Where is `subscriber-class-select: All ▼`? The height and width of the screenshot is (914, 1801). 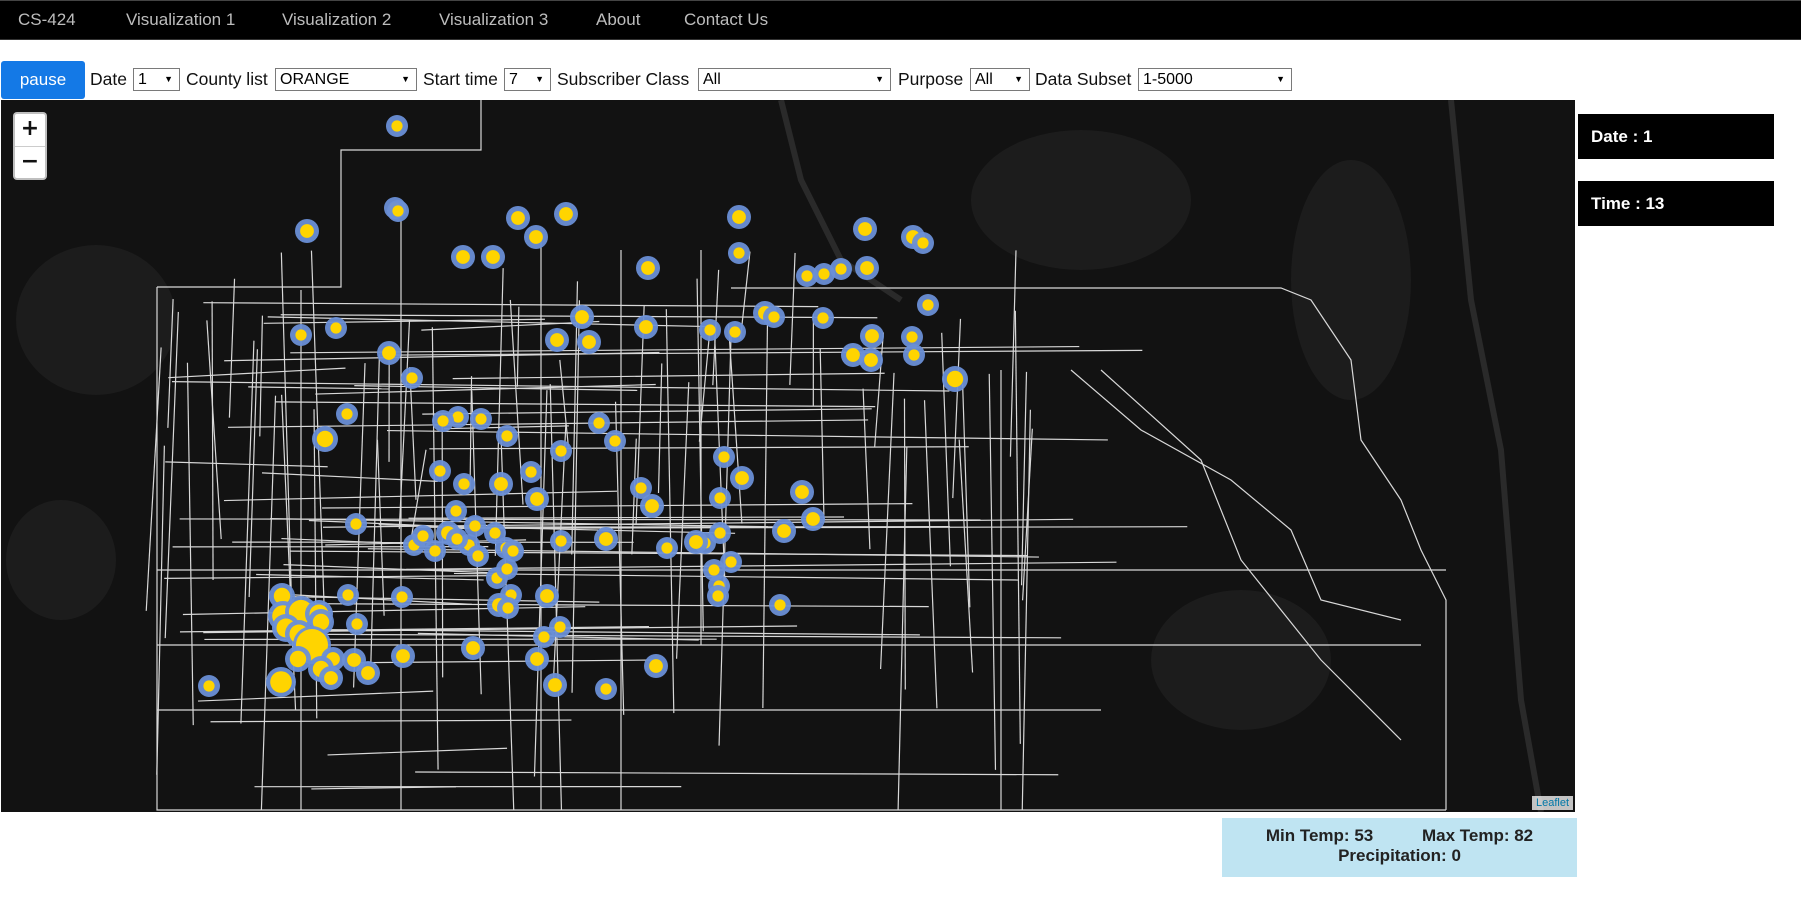 subscriber-class-select: All ▼ is located at coordinates (794, 79).